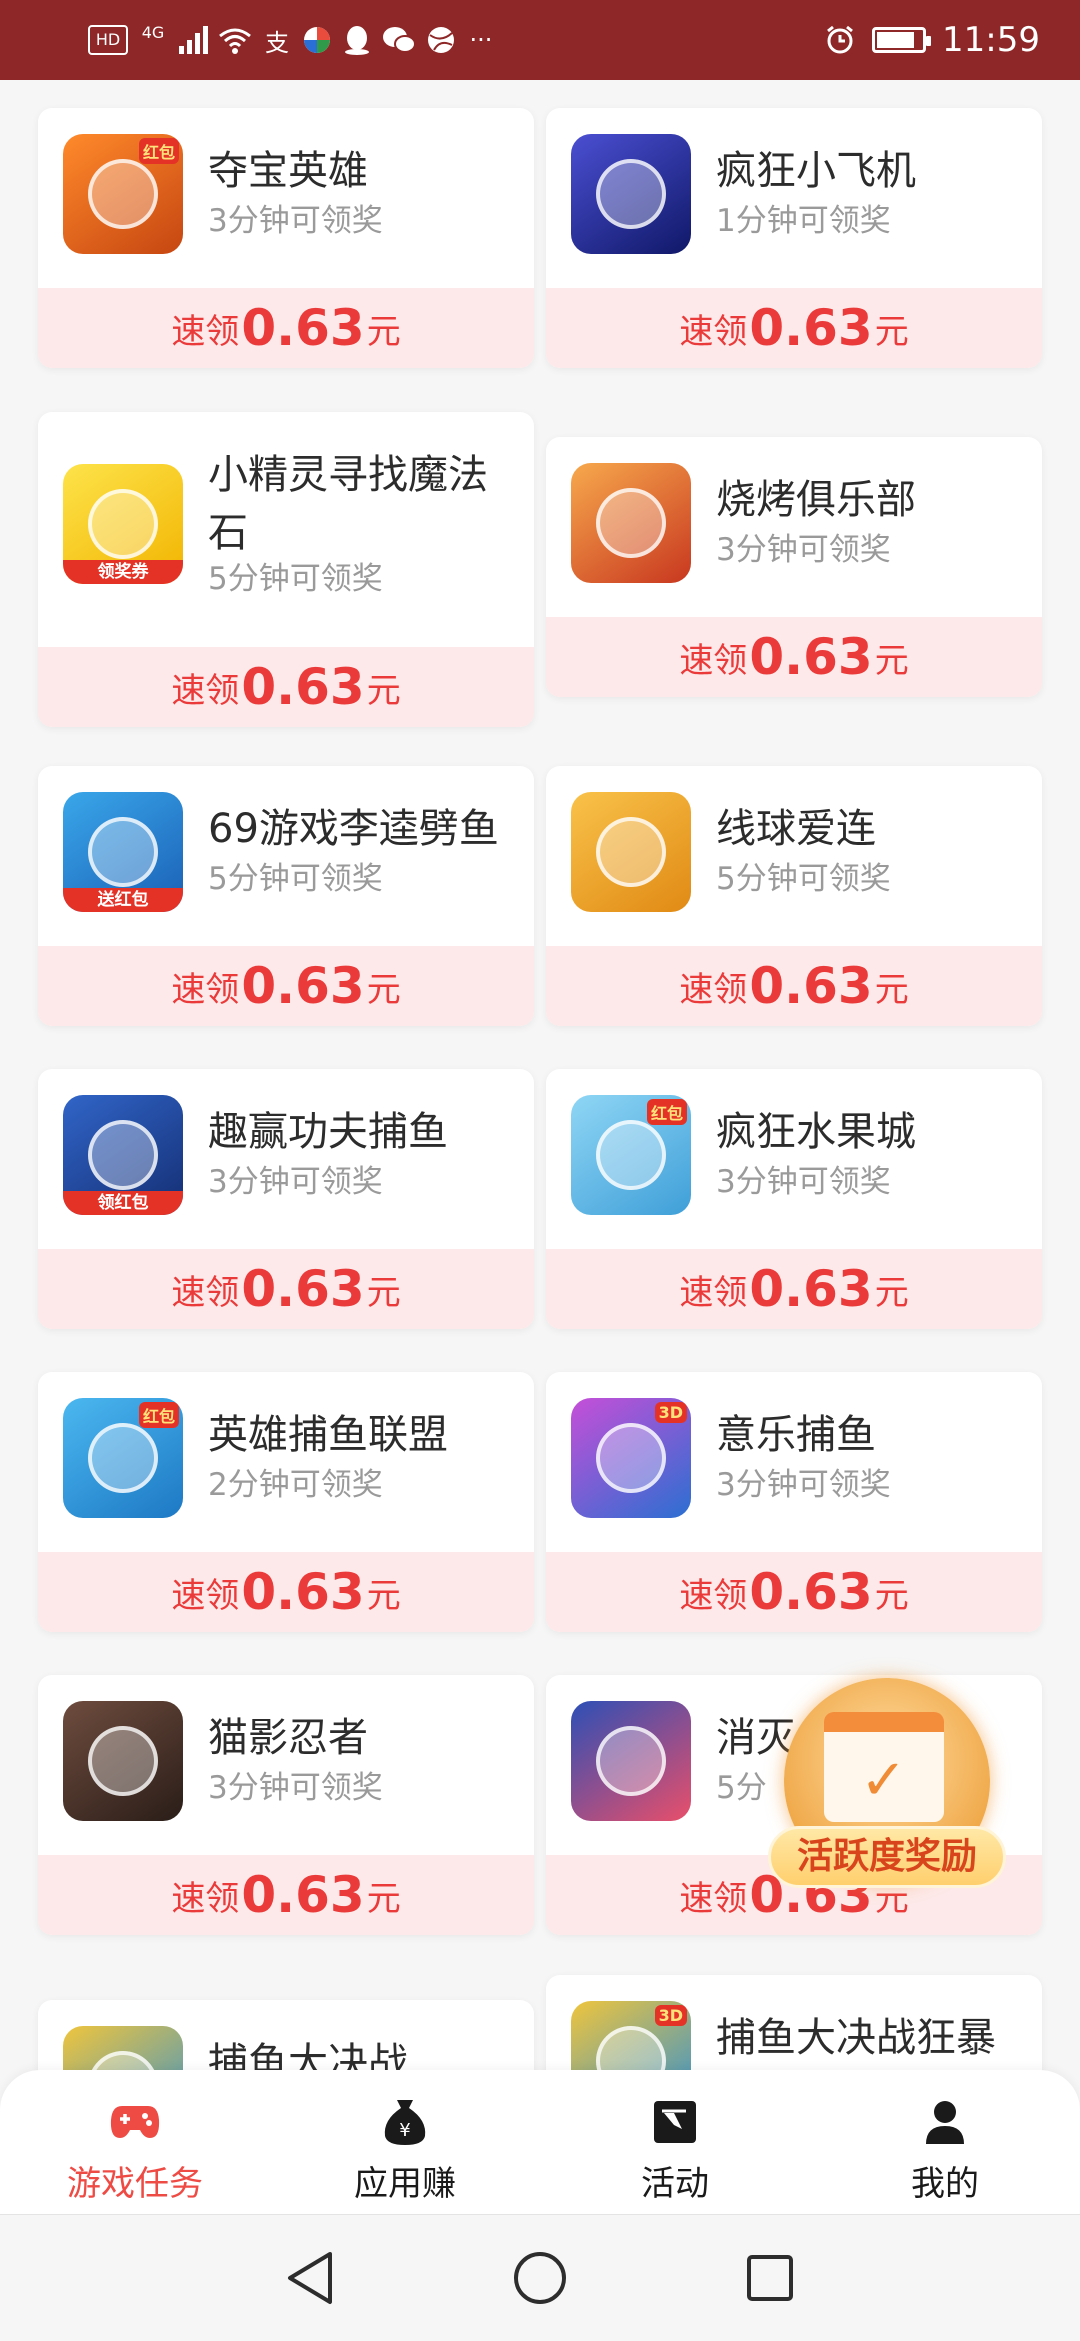 This screenshot has width=1080, height=2341. Describe the element at coordinates (481, 40) in the screenshot. I see `more-icon: ···` at that location.